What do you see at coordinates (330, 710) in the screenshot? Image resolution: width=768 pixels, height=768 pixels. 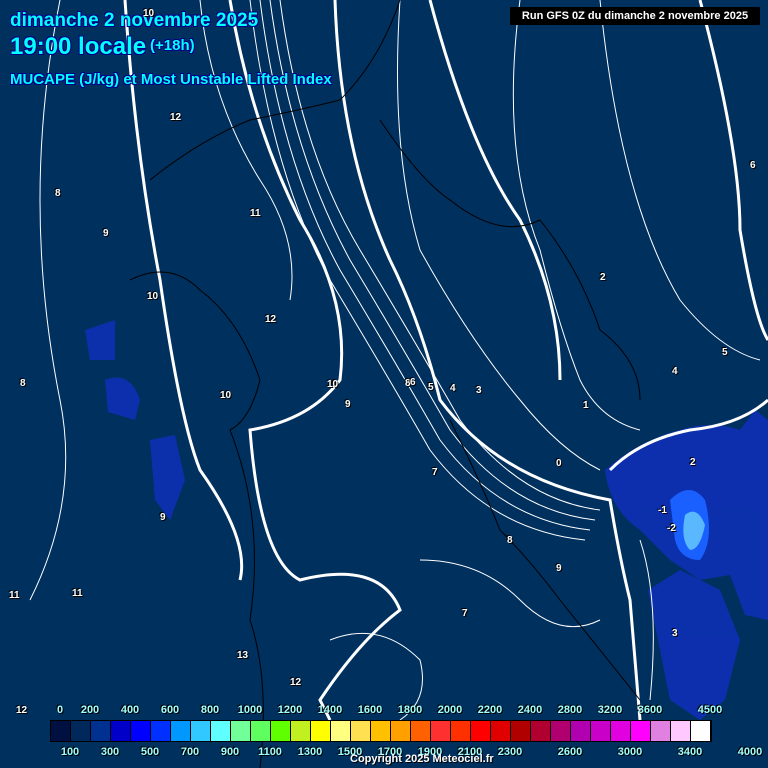 I see `legend-top-label: 1400` at bounding box center [330, 710].